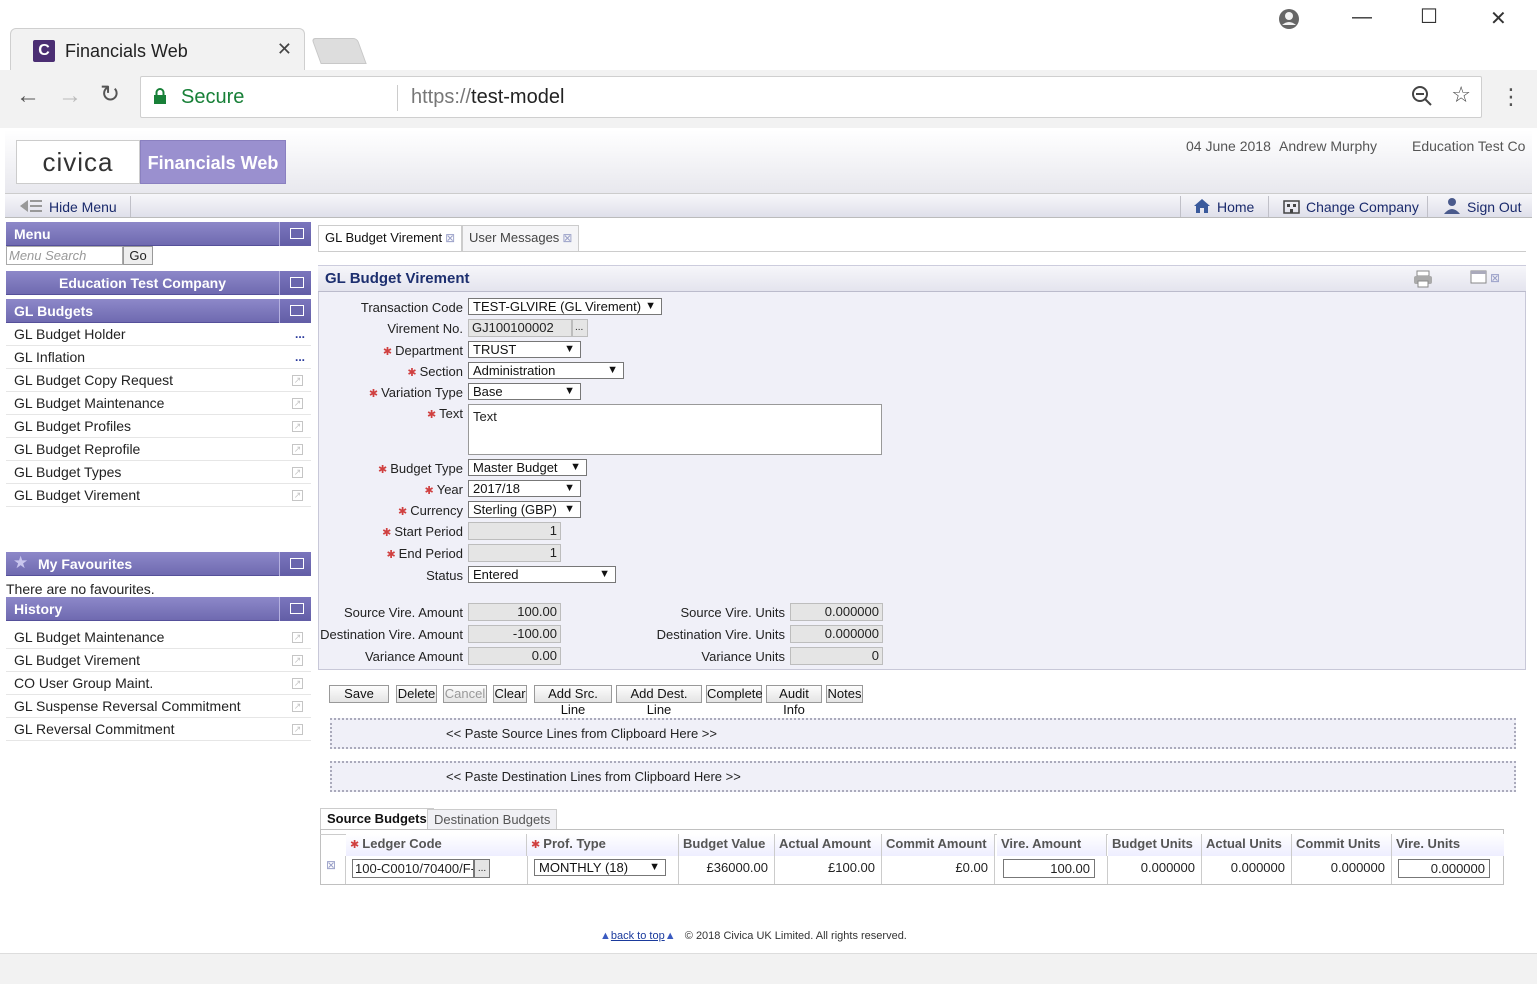 The image size is (1537, 984). What do you see at coordinates (1494, 207) in the screenshot?
I see `sign-out-button: Sign Out` at bounding box center [1494, 207].